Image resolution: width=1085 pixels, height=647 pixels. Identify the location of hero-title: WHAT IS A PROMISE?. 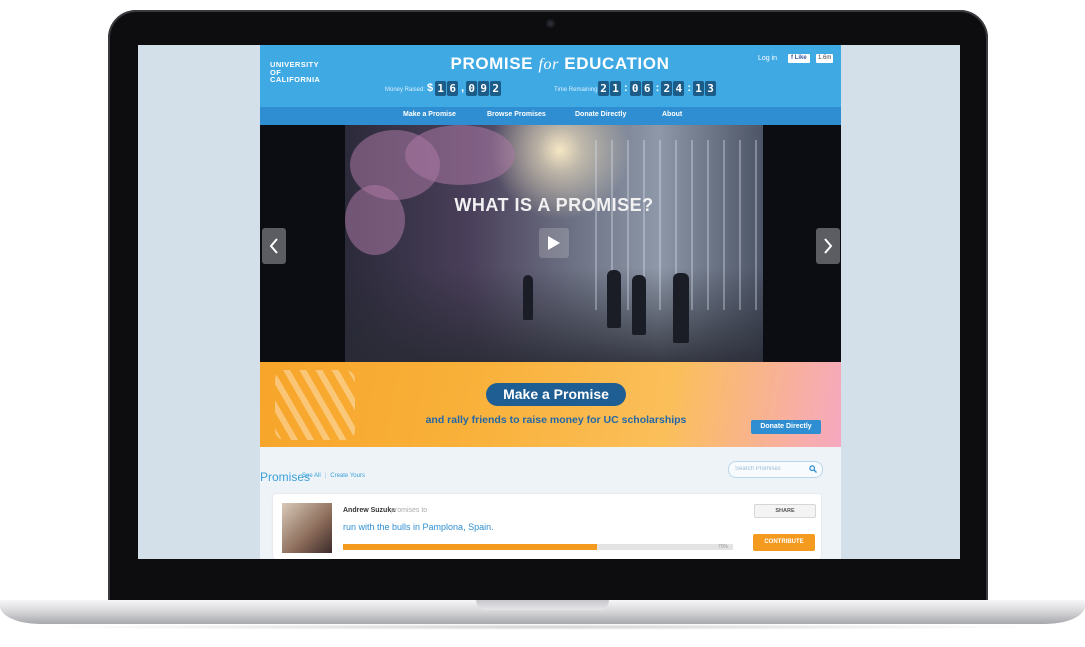
(554, 205).